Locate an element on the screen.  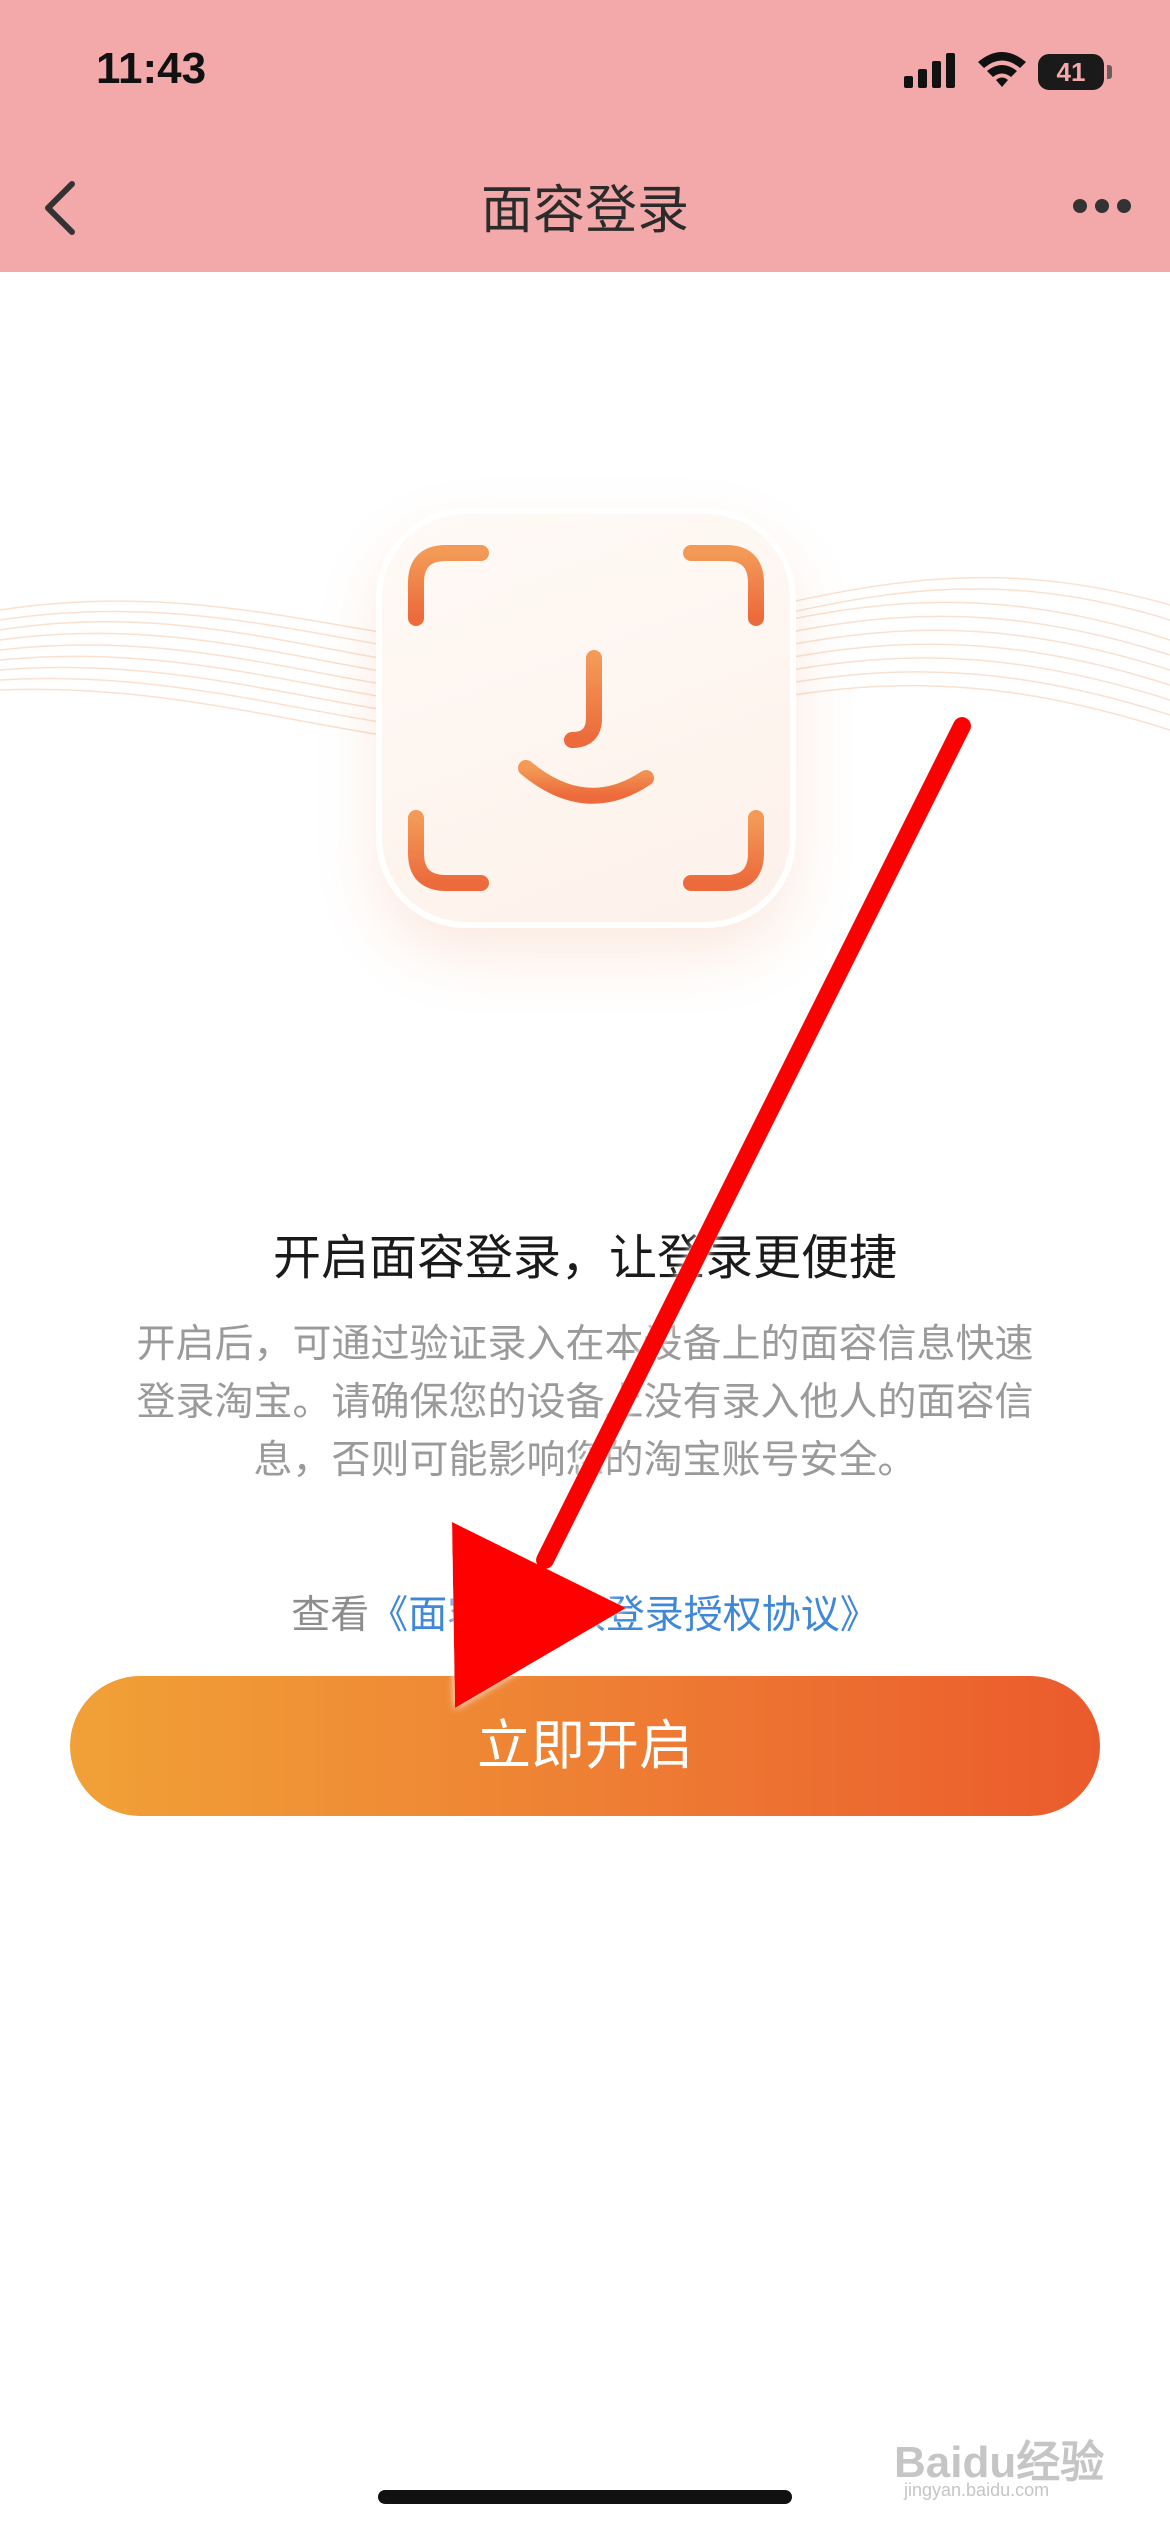
home-indicator is located at coordinates (585, 2497).